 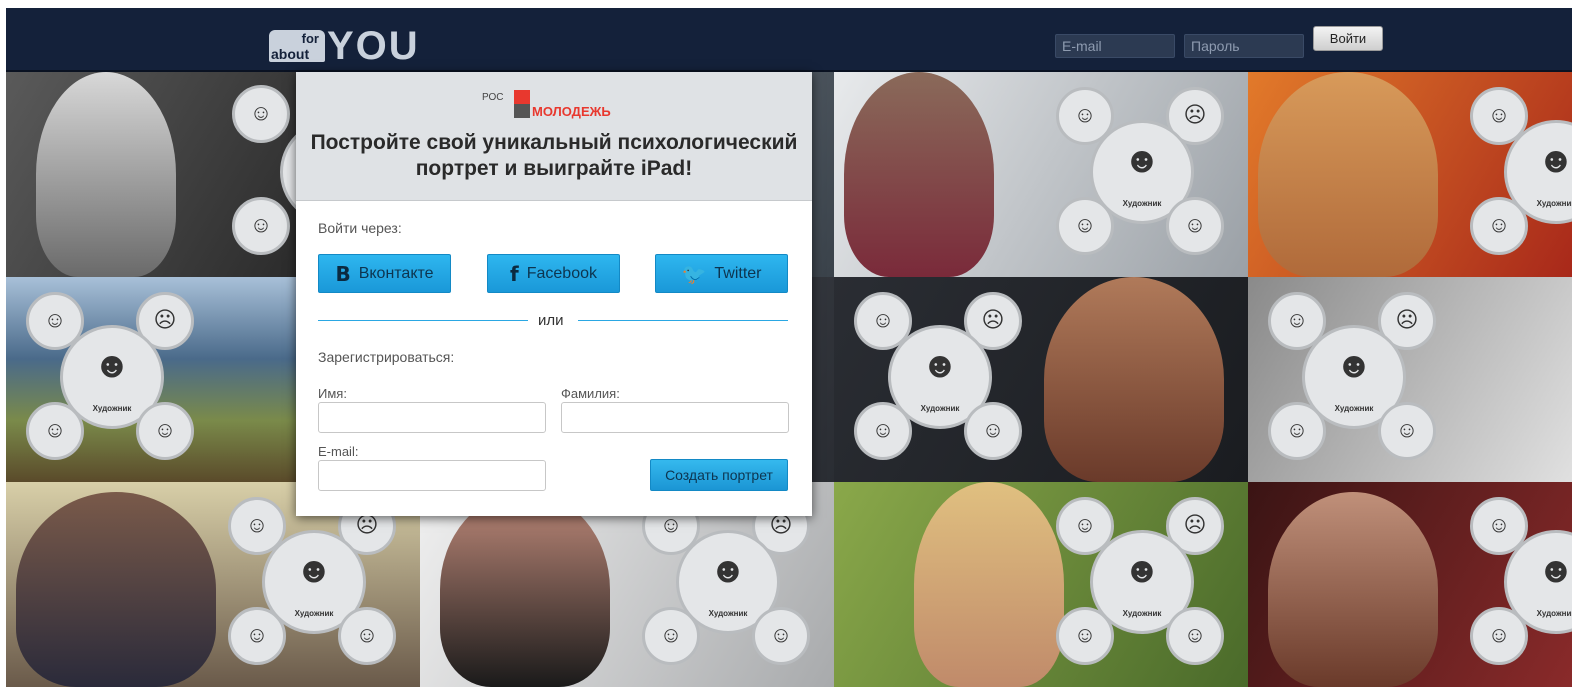 I want to click on create-portrait-button: Создать портрет, so click(x=719, y=475).